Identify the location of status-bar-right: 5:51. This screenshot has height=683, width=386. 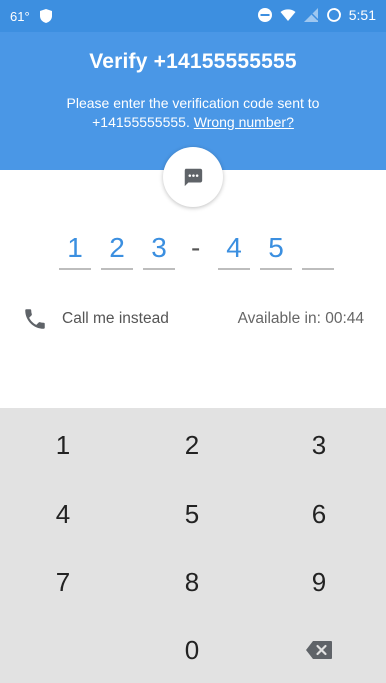
(316, 15).